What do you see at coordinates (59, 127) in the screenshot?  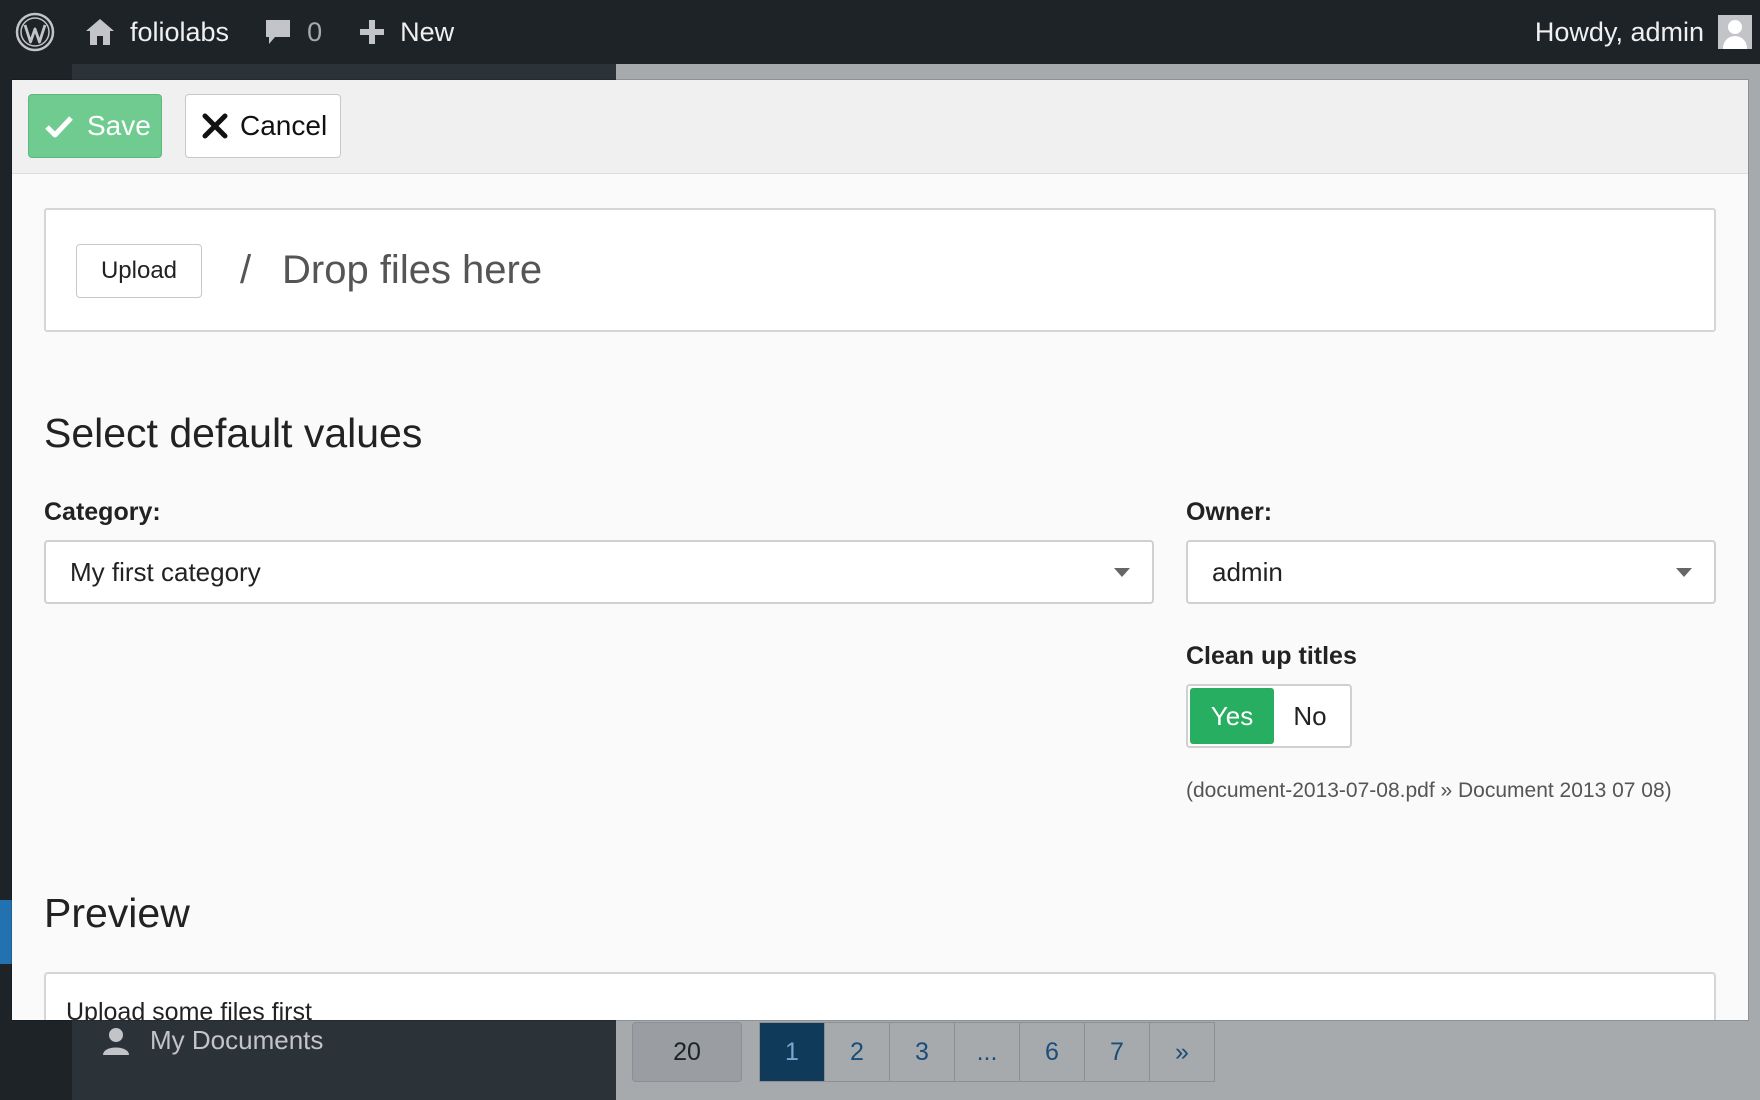 I see `check-icon` at bounding box center [59, 127].